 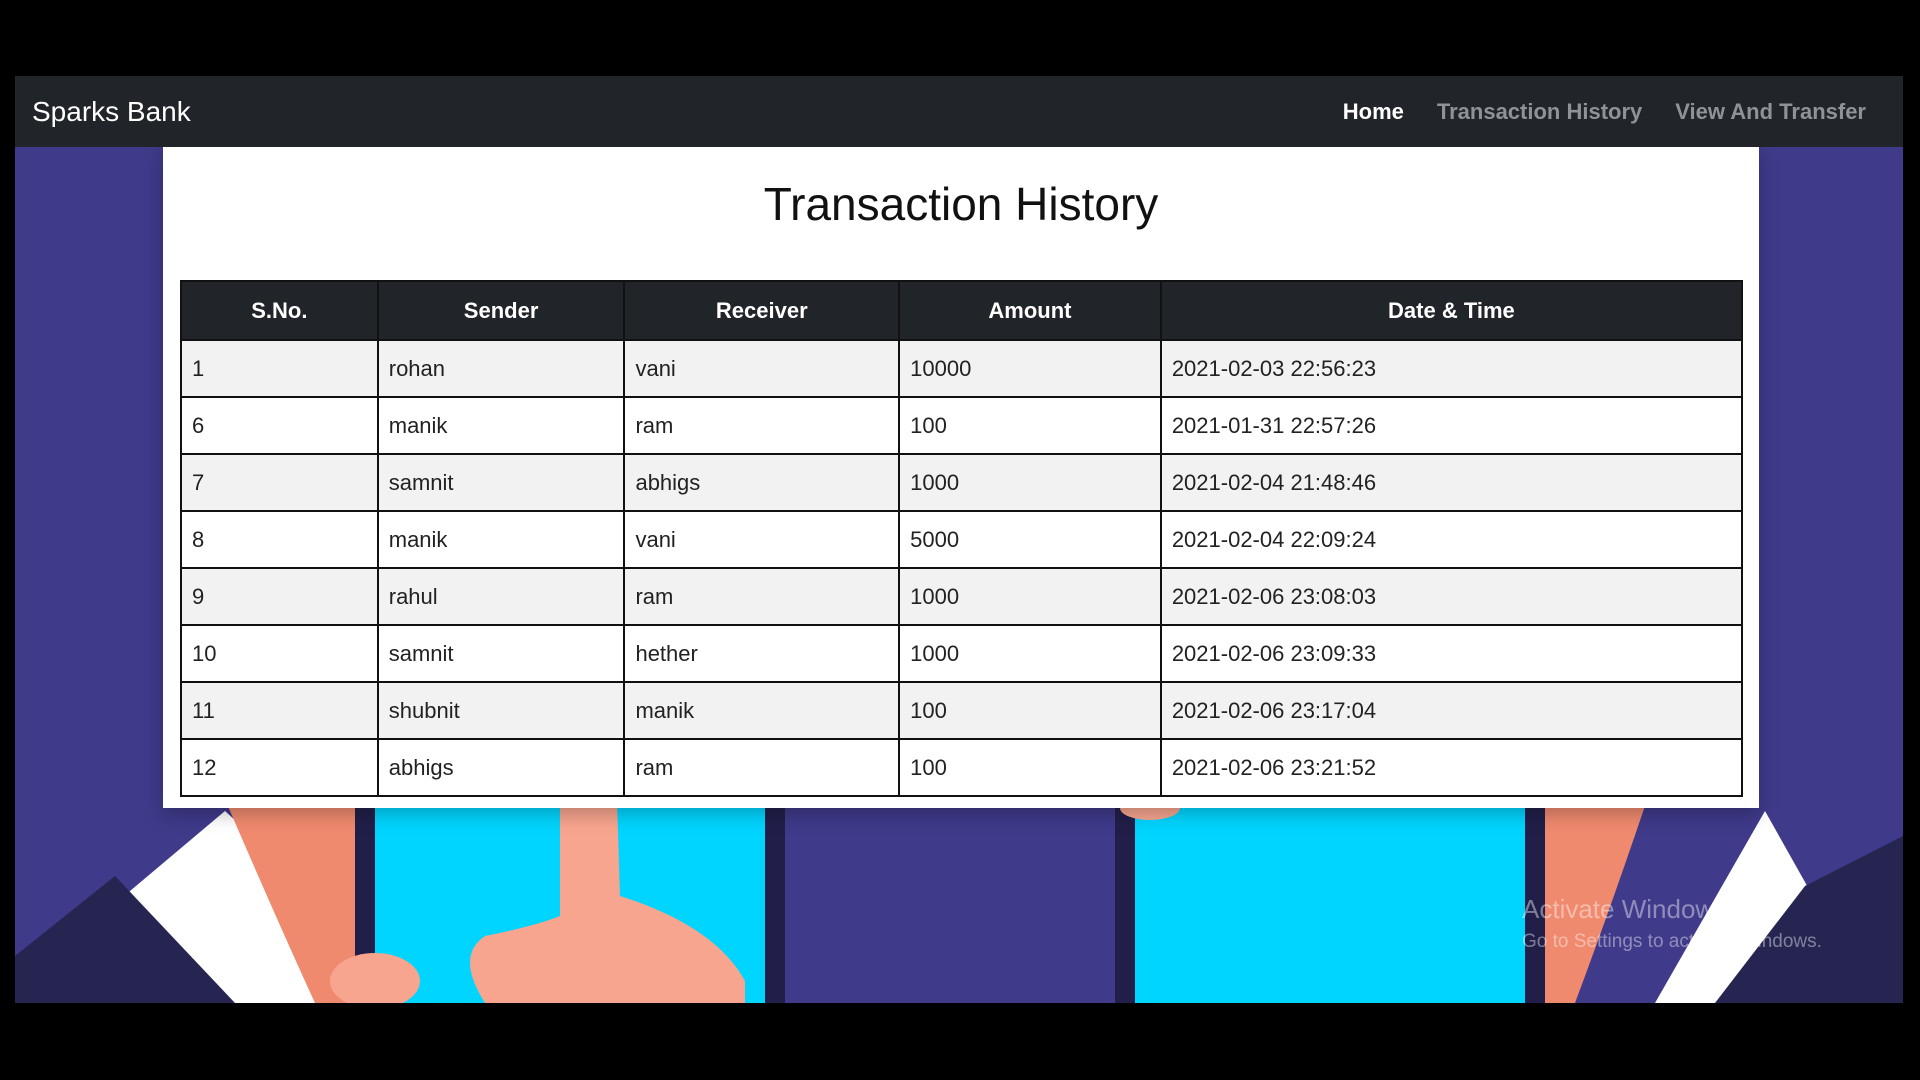 I want to click on header-amount: Amount, so click(x=1030, y=310).